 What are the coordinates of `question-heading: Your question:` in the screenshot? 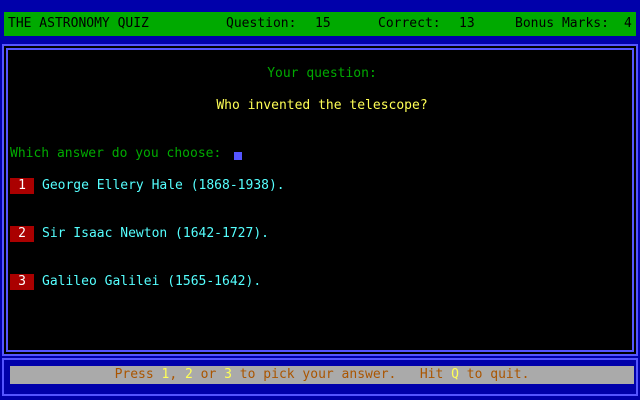 It's located at (322, 73).